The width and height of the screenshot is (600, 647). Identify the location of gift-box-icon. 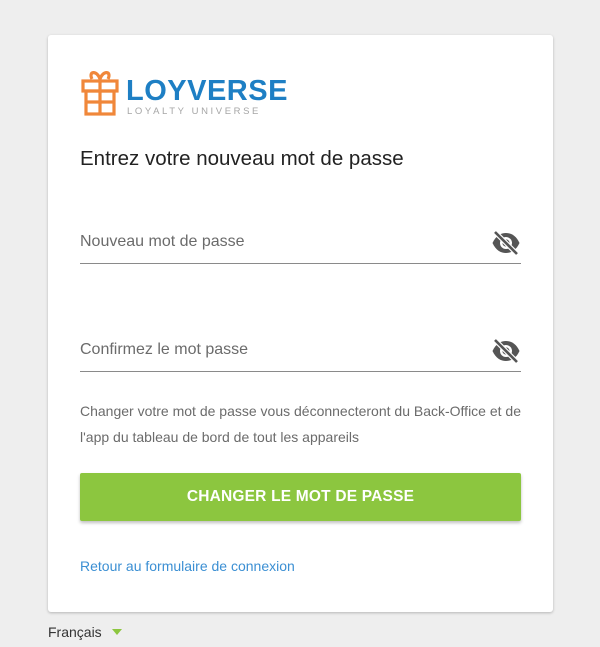
(100, 93).